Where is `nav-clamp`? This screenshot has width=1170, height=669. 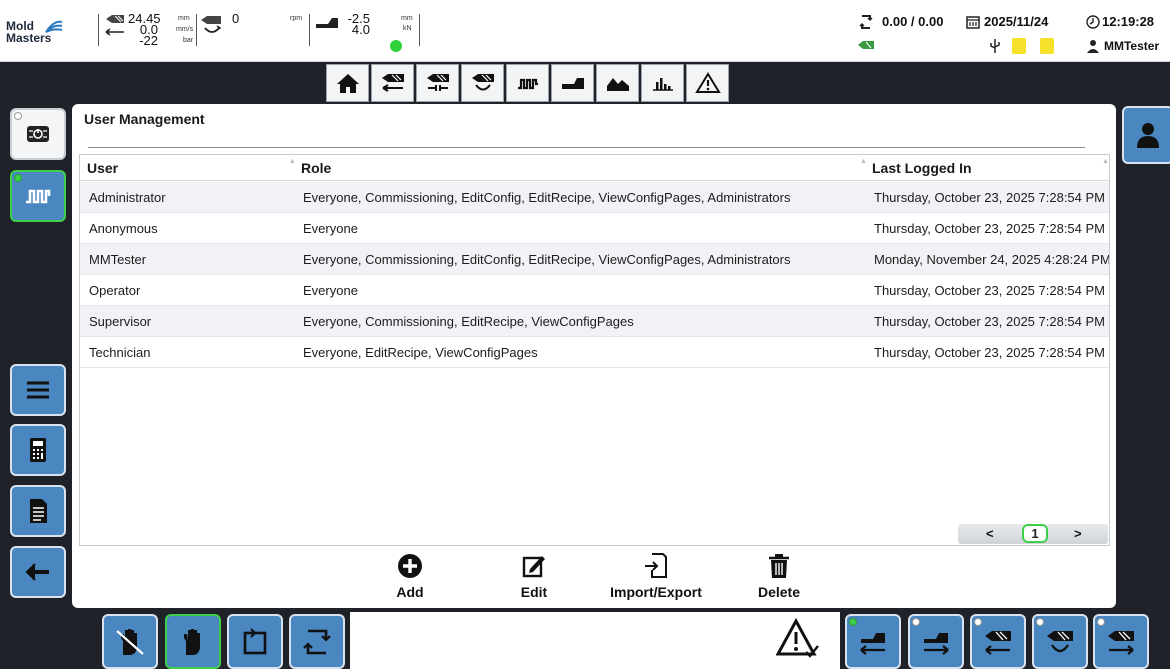 nav-clamp is located at coordinates (572, 83).